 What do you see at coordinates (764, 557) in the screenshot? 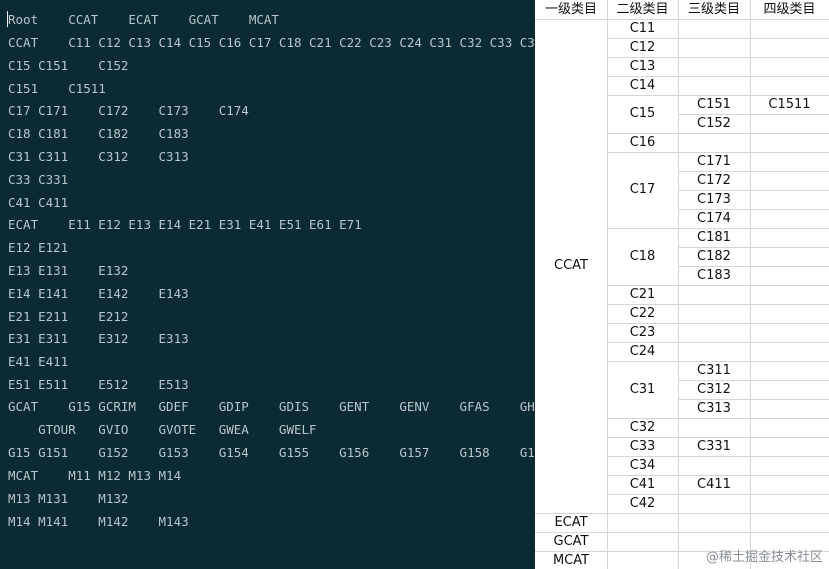
I see `watermark-text: @稀土掘金技术社区` at bounding box center [764, 557].